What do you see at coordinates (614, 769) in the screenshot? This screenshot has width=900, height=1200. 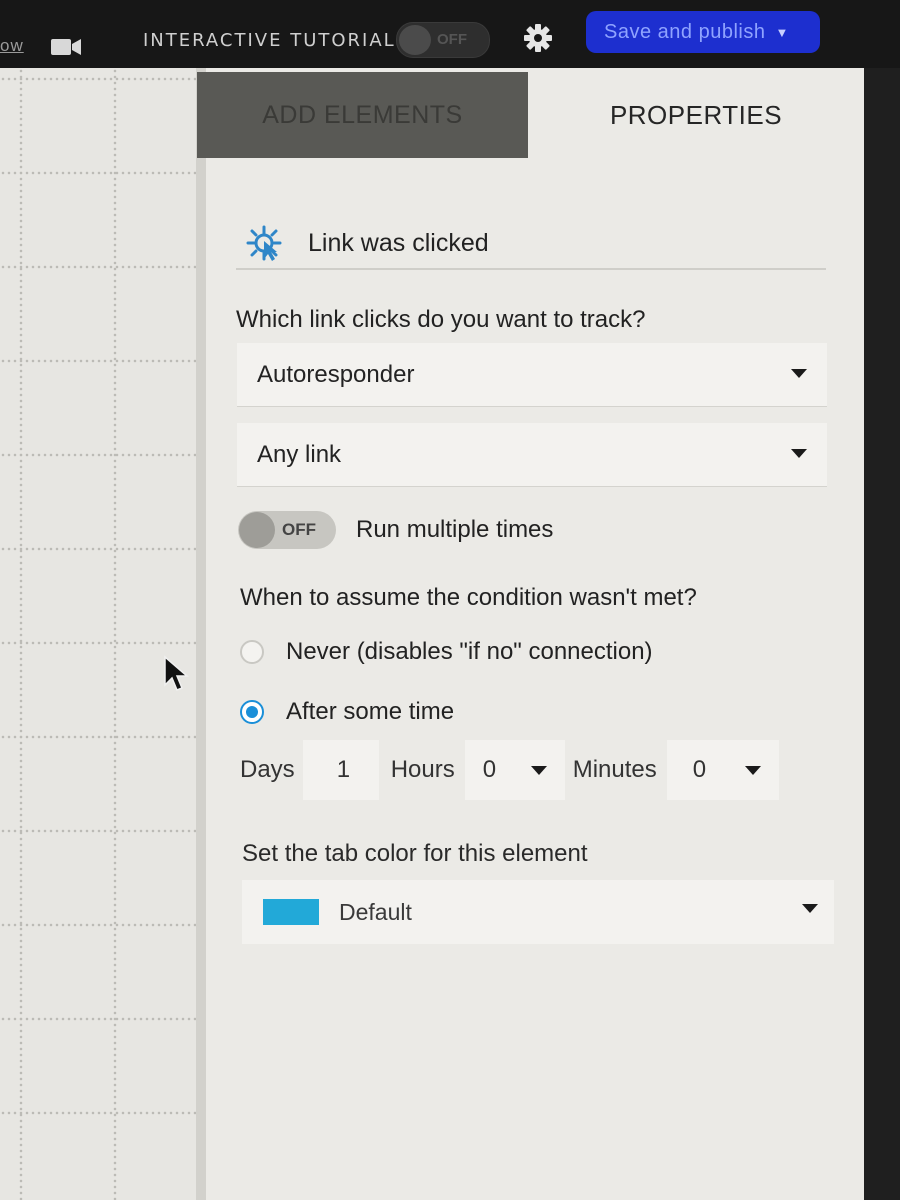 I see `minutes-label: Minutes` at bounding box center [614, 769].